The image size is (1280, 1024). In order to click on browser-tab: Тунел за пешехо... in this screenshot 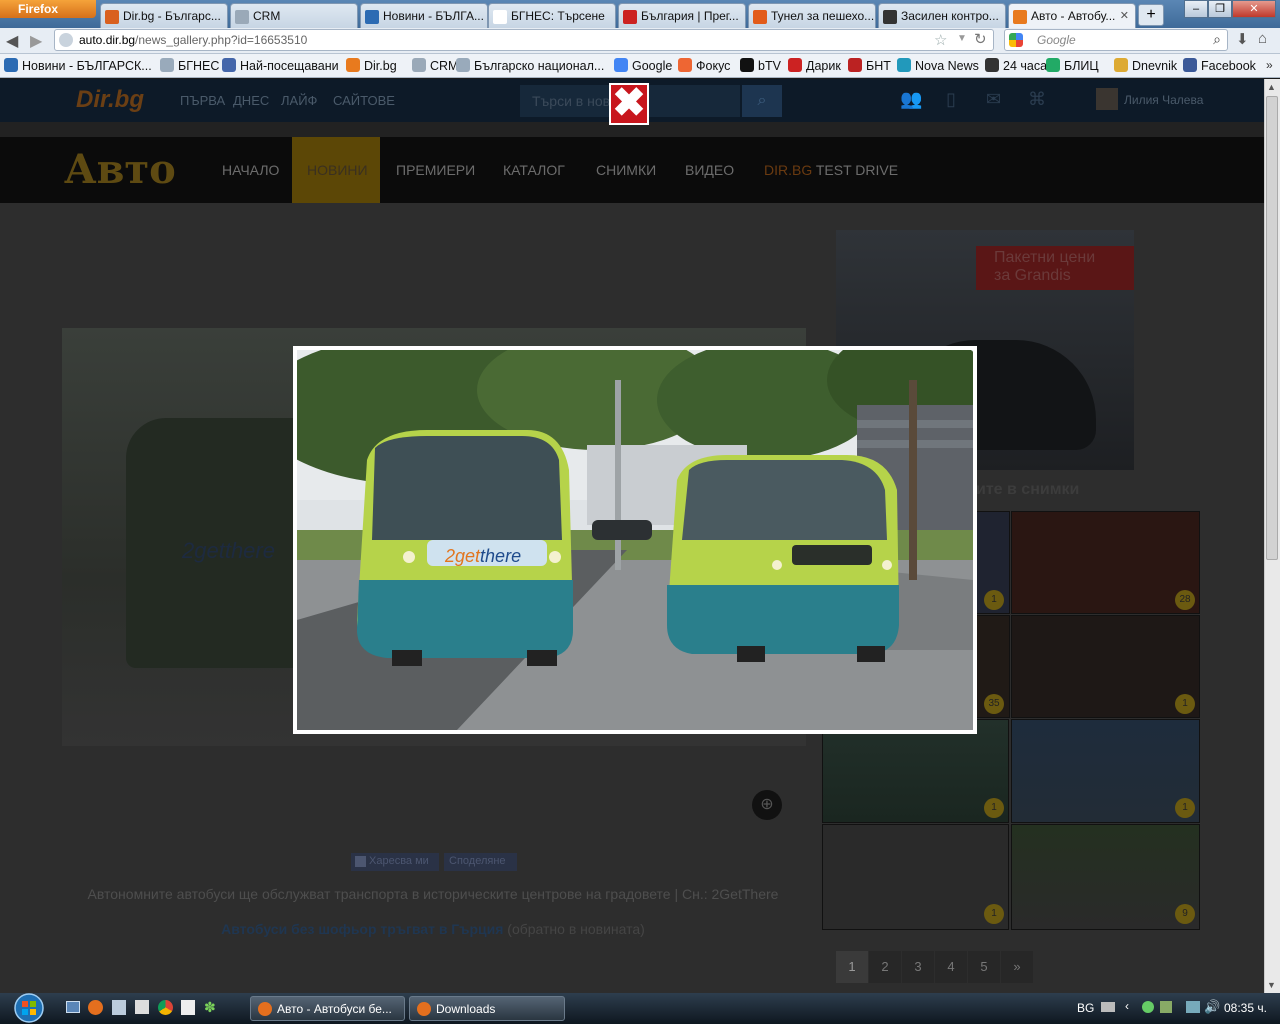, I will do `click(812, 15)`.